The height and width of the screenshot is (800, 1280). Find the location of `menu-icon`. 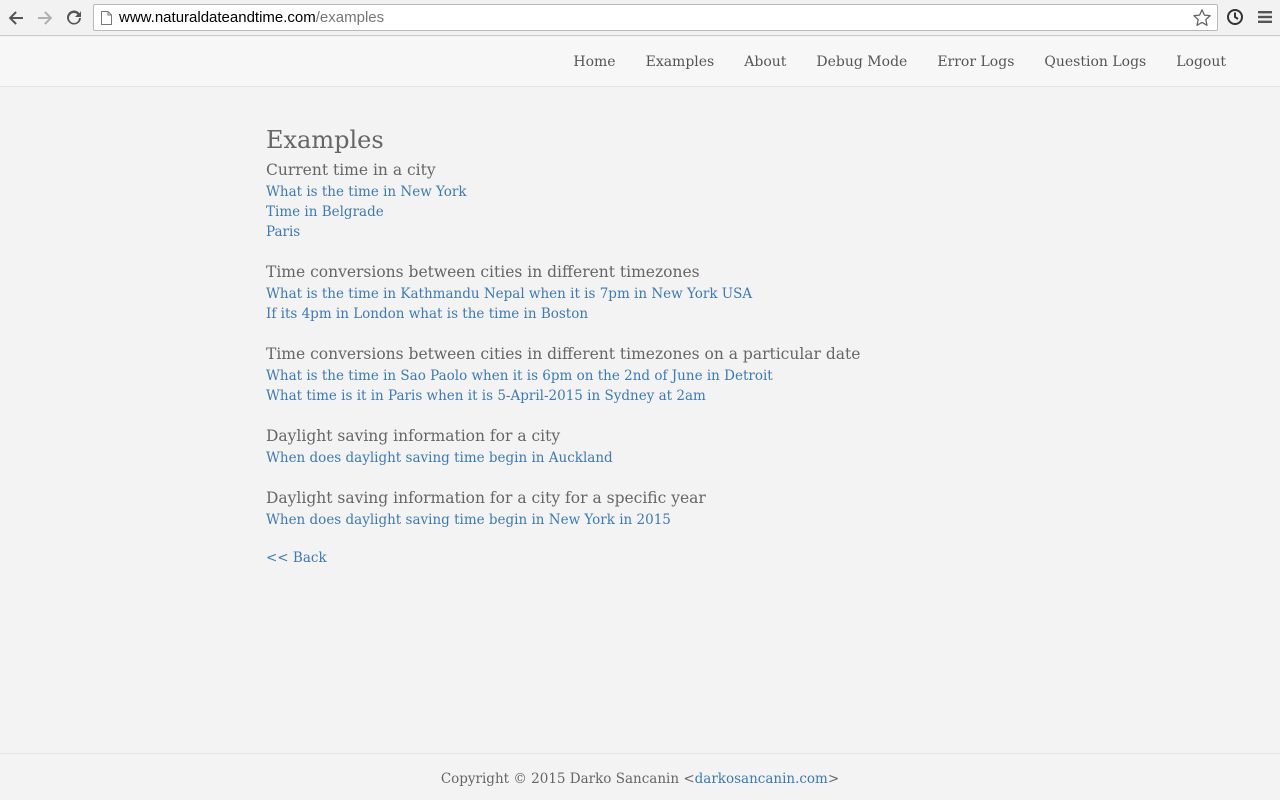

menu-icon is located at coordinates (1265, 17).